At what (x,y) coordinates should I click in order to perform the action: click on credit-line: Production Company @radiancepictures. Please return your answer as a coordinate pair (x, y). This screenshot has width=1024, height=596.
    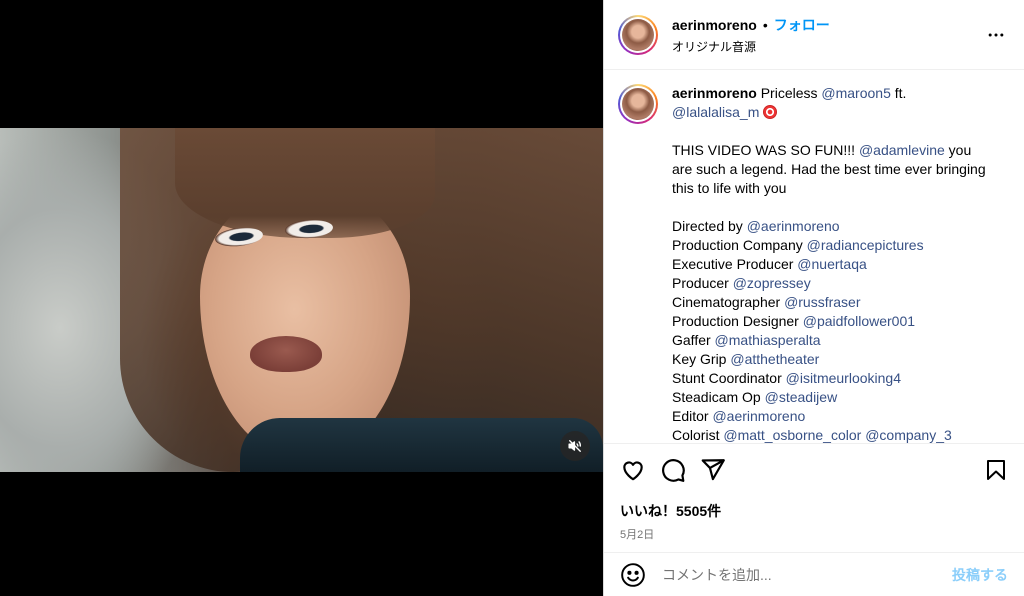
    Looking at the image, I should click on (831, 245).